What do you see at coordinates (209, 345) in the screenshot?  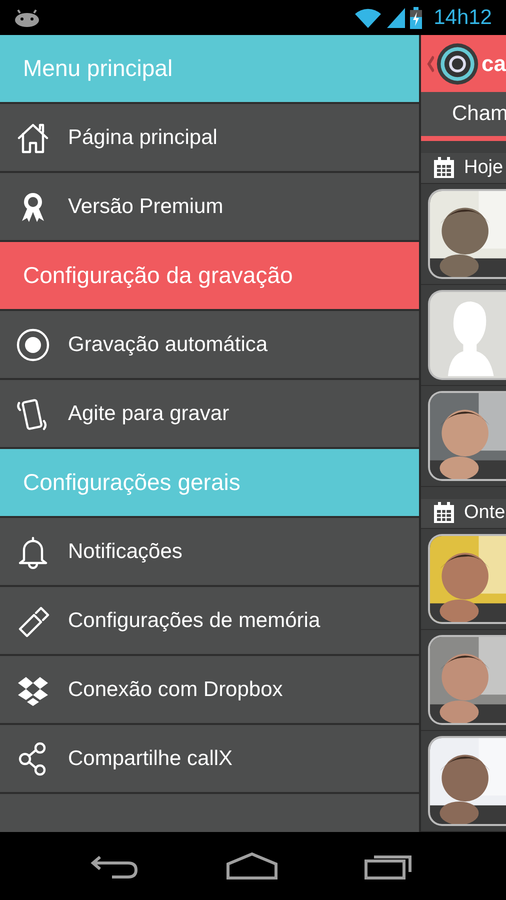 I see `menu-item: Gravação automática` at bounding box center [209, 345].